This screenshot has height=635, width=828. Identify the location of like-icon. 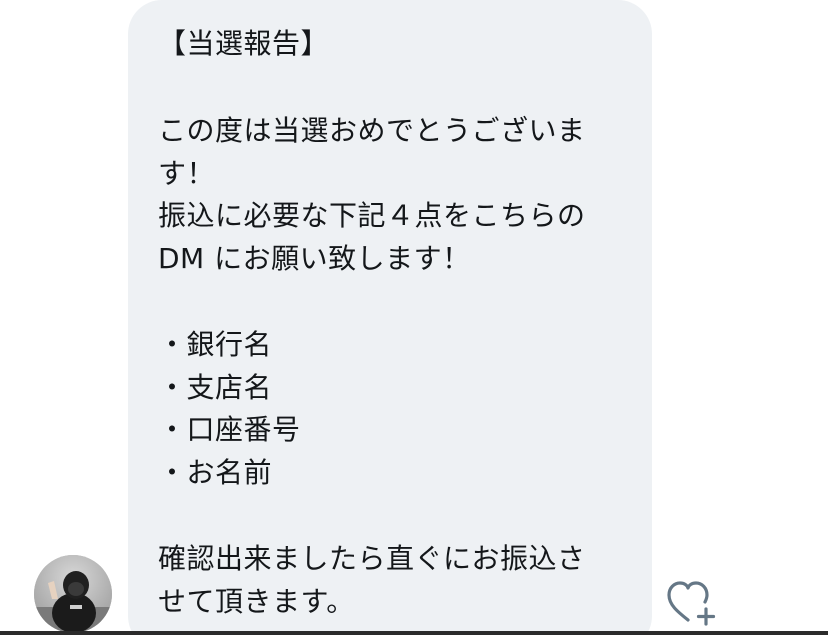
(691, 603).